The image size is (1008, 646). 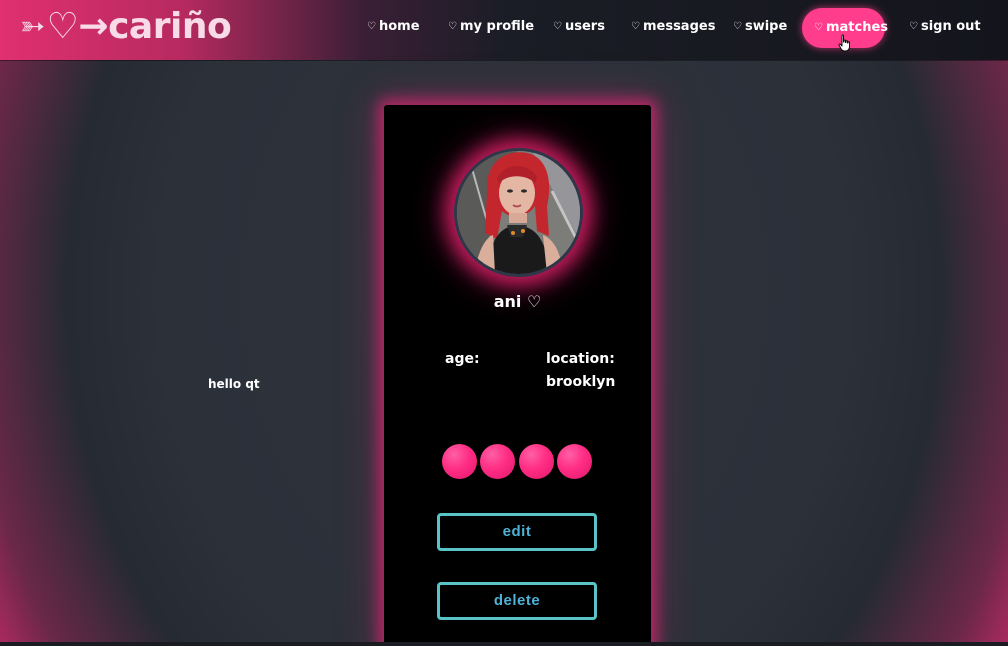 What do you see at coordinates (170, 26) in the screenshot?
I see `brand-name: cariño` at bounding box center [170, 26].